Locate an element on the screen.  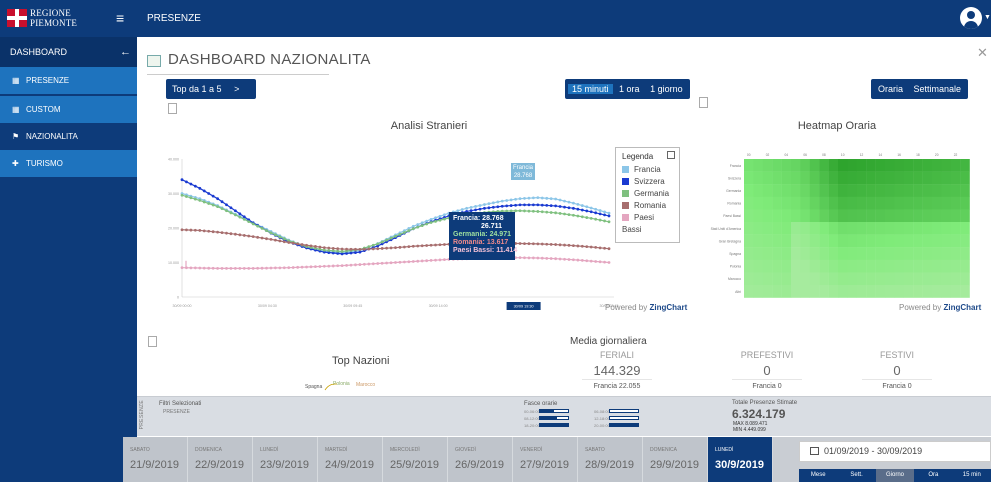
date-cell: LUNEDÌ 23/9/2019 is located at coordinates (285, 459).